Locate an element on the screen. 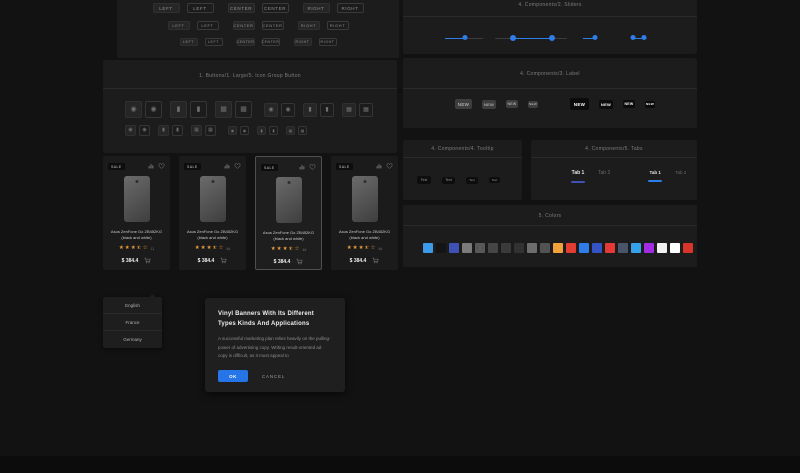 This screenshot has width=800, height=473. language-dropdown-menu: English France Germany is located at coordinates (132, 320).